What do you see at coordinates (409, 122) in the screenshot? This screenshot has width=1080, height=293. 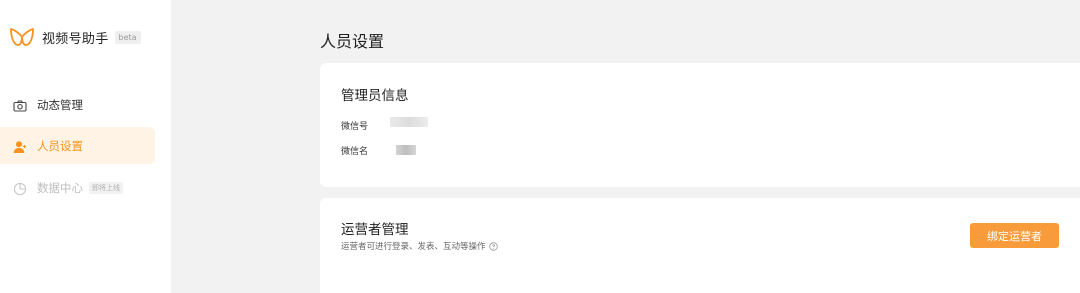 I see `wechat-id-value-redacted` at bounding box center [409, 122].